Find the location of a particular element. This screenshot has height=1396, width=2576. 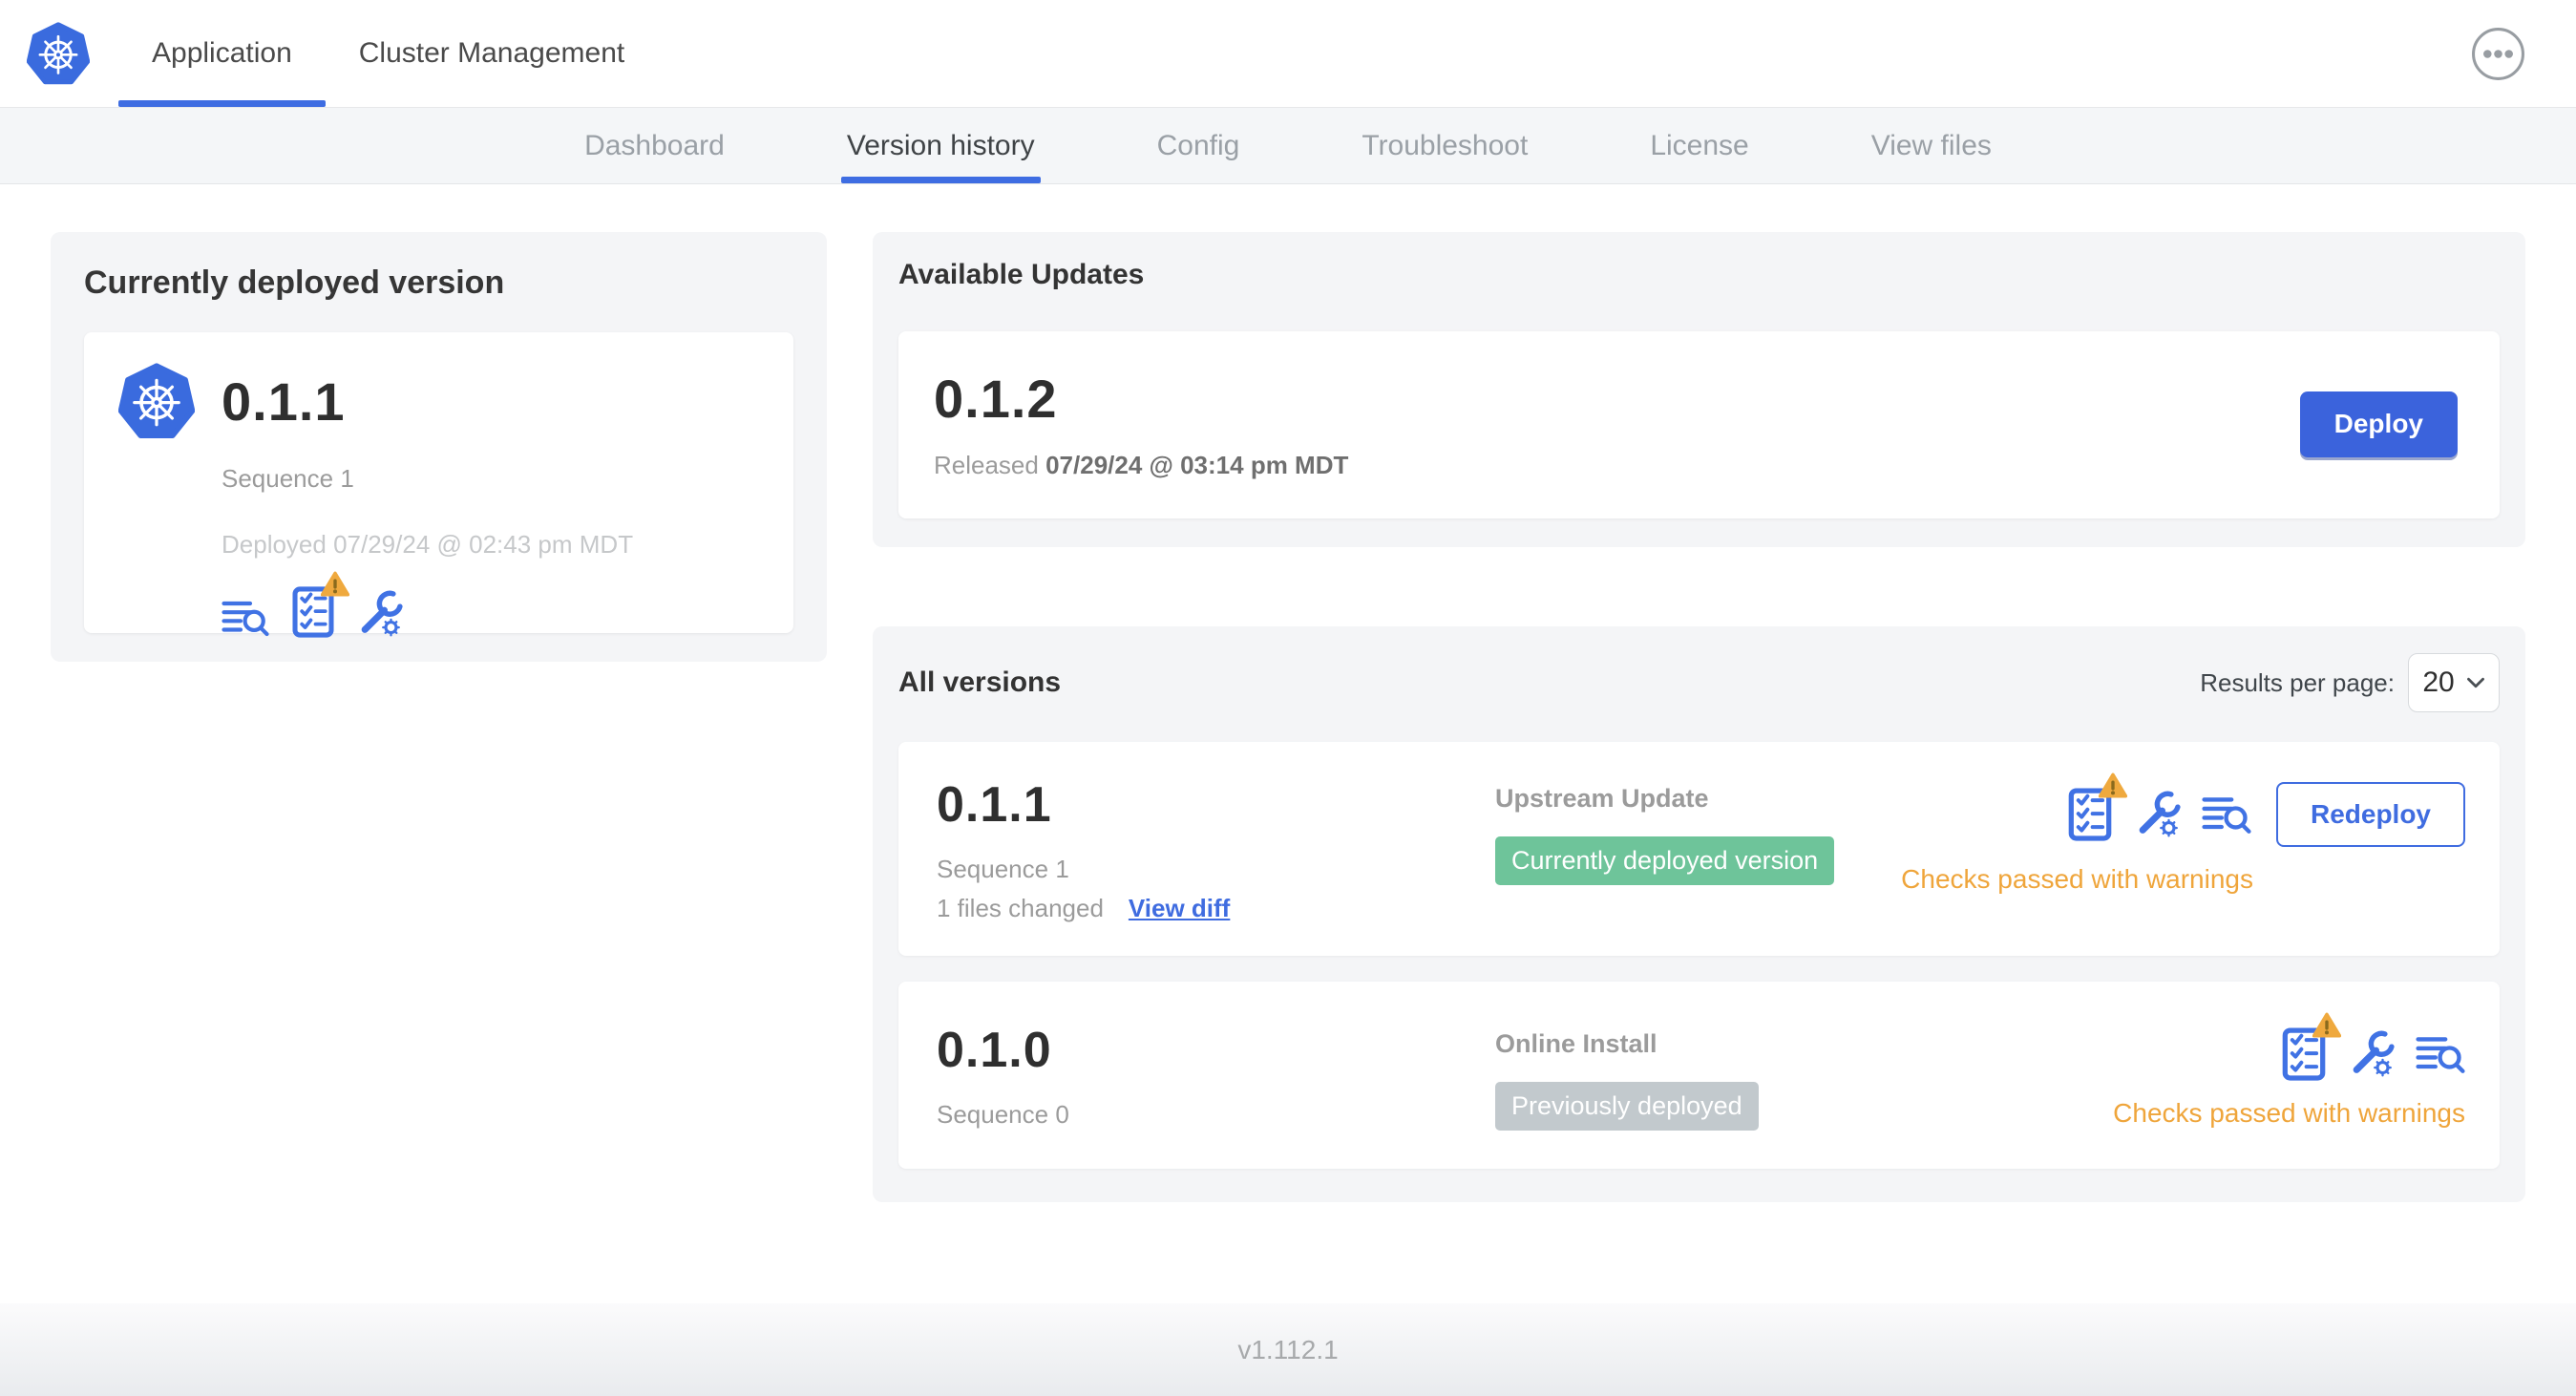

update-released-line: Released 07/29/24 @ 03:14 pm MDT is located at coordinates (1141, 465).